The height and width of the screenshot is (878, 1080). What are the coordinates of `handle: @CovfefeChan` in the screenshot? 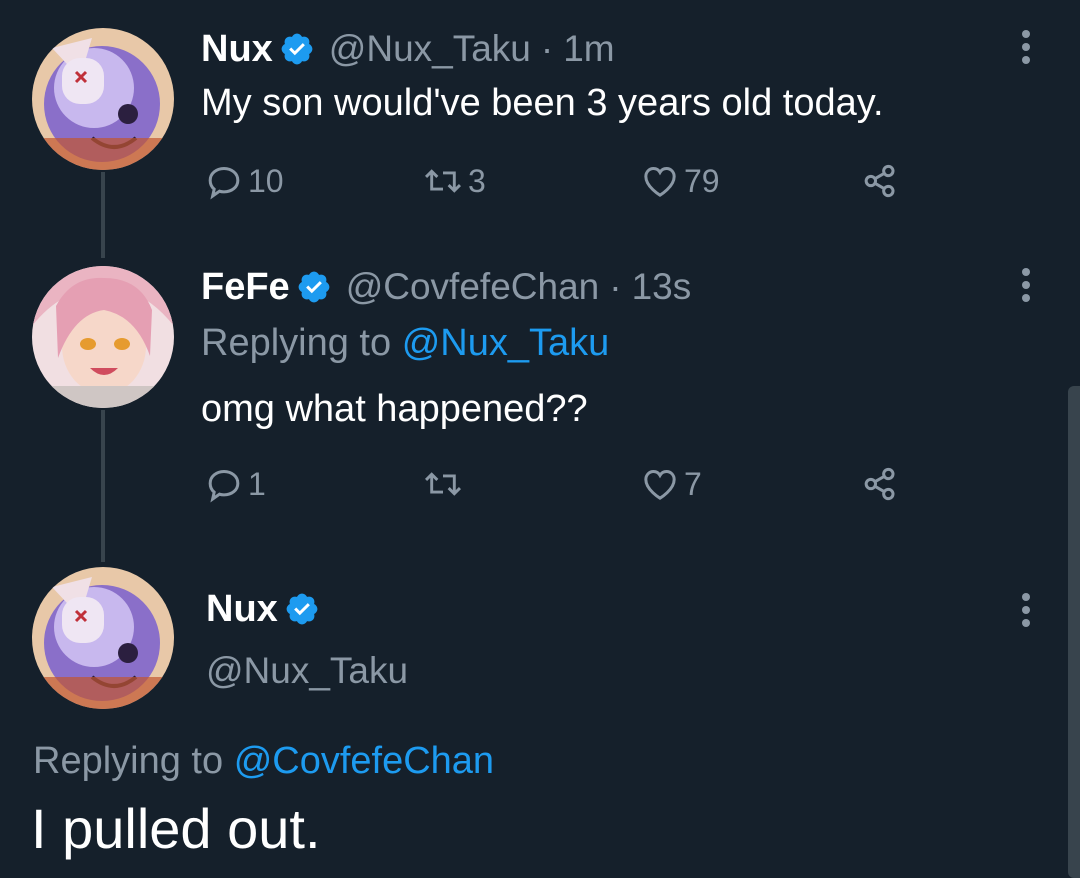 It's located at (473, 287).